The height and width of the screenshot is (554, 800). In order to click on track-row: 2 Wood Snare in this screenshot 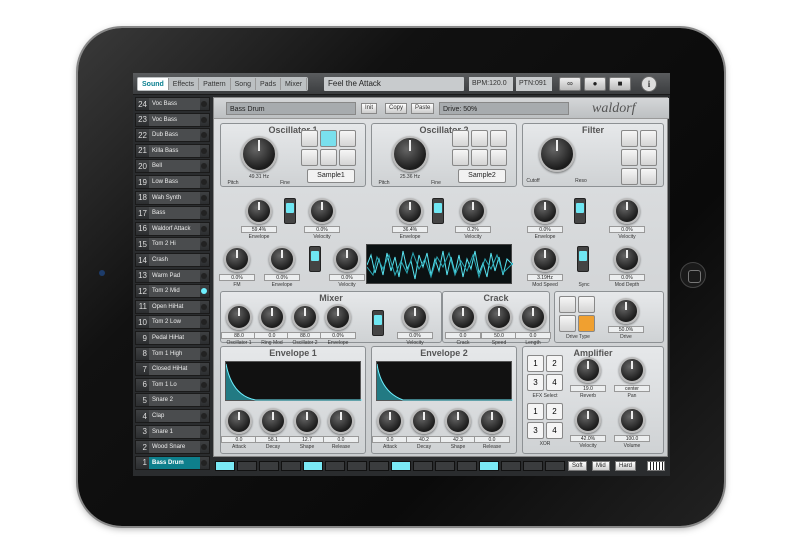, I will do `click(172, 447)`.